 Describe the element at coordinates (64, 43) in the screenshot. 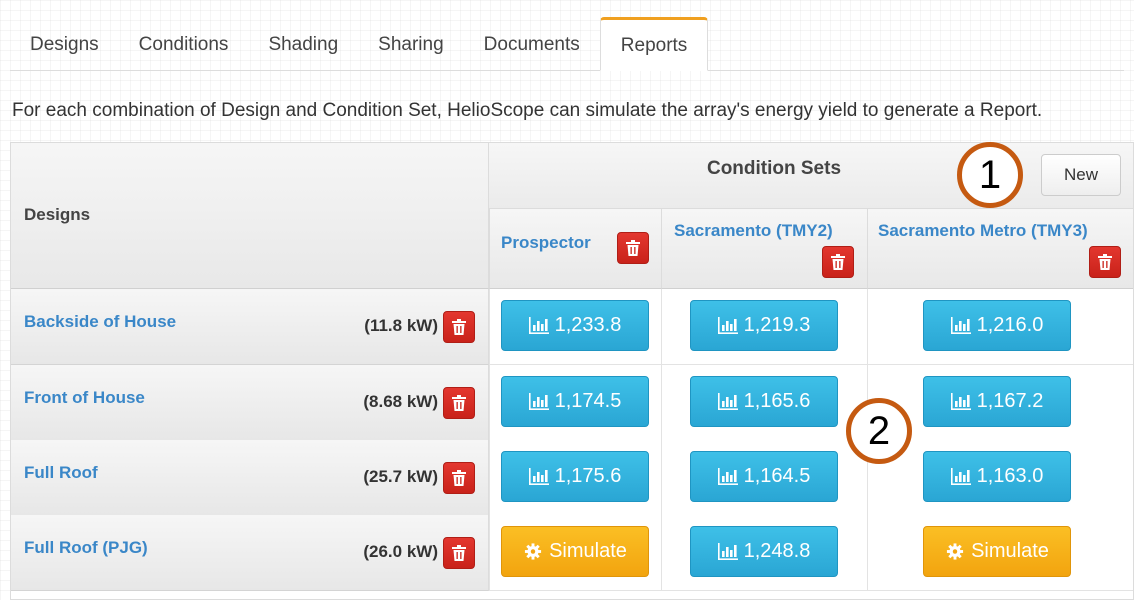

I see `tab-designs: Designs` at that location.